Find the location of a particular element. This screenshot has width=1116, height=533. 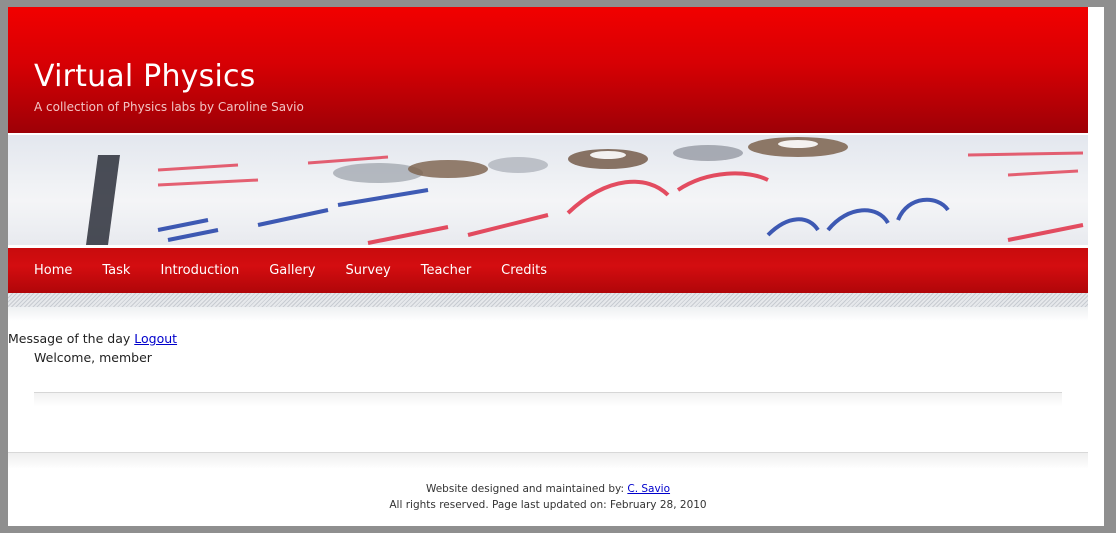

footer-divider is located at coordinates (548, 460).